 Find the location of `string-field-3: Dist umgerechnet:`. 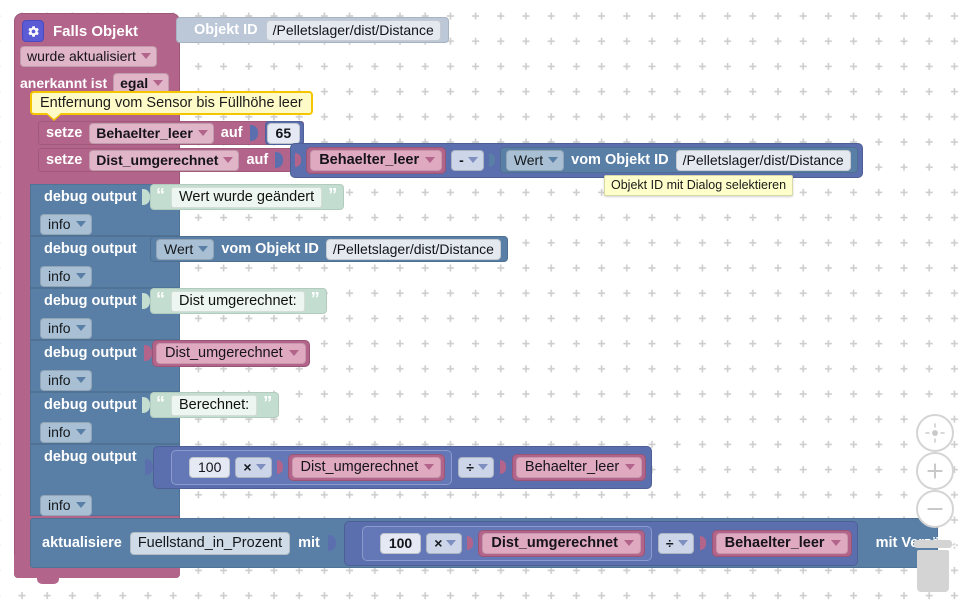

string-field-3: Dist umgerechnet: is located at coordinates (238, 301).